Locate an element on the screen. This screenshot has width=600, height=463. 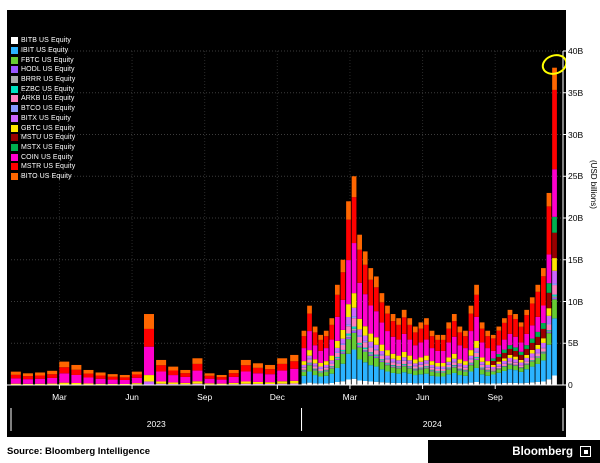
legend-item: BITO US Equity is located at coordinates (43, 177).